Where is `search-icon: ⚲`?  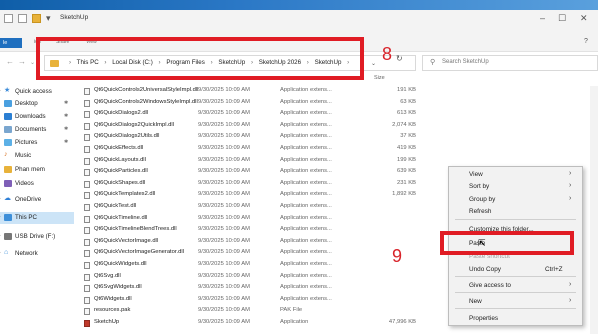
search-icon: ⚲ is located at coordinates (433, 62).